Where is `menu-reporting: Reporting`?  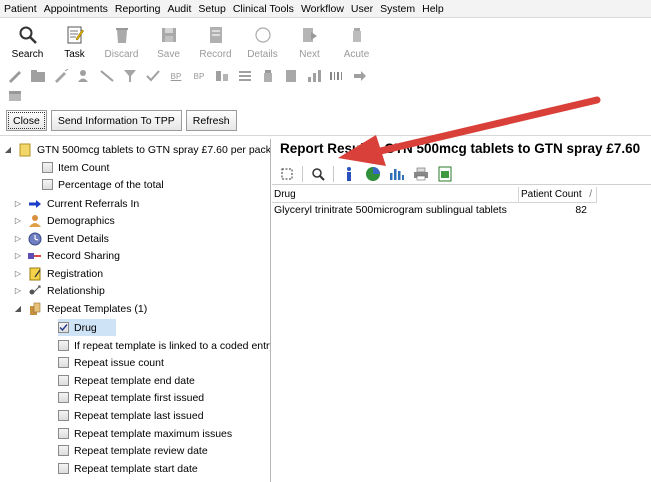 menu-reporting: Reporting is located at coordinates (138, 9).